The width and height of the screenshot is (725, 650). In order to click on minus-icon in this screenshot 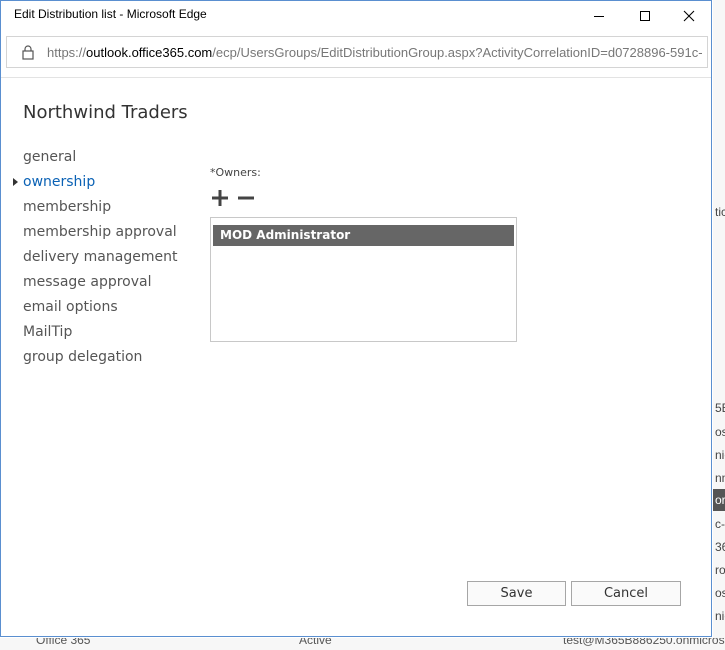, I will do `click(246, 198)`.